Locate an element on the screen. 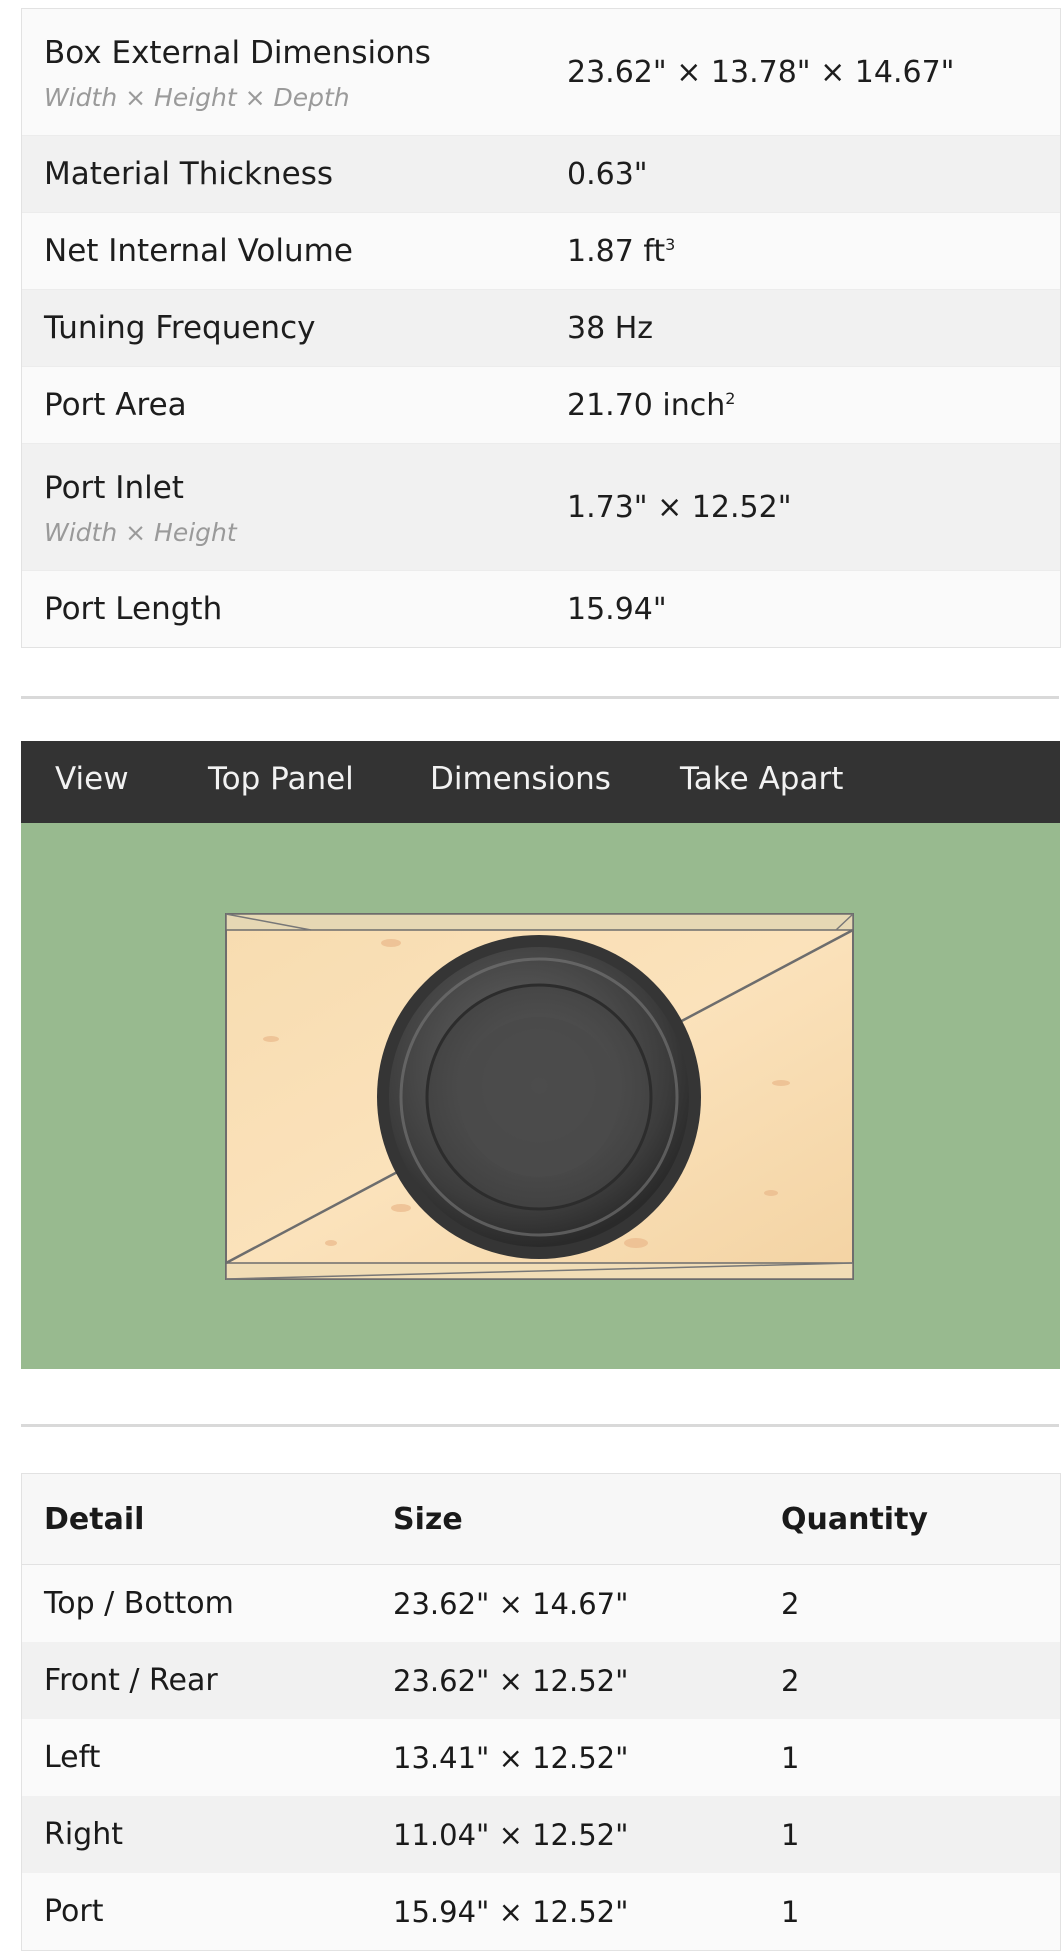 The height and width of the screenshot is (1954, 1061). spec-label: Port Area is located at coordinates (115, 405).